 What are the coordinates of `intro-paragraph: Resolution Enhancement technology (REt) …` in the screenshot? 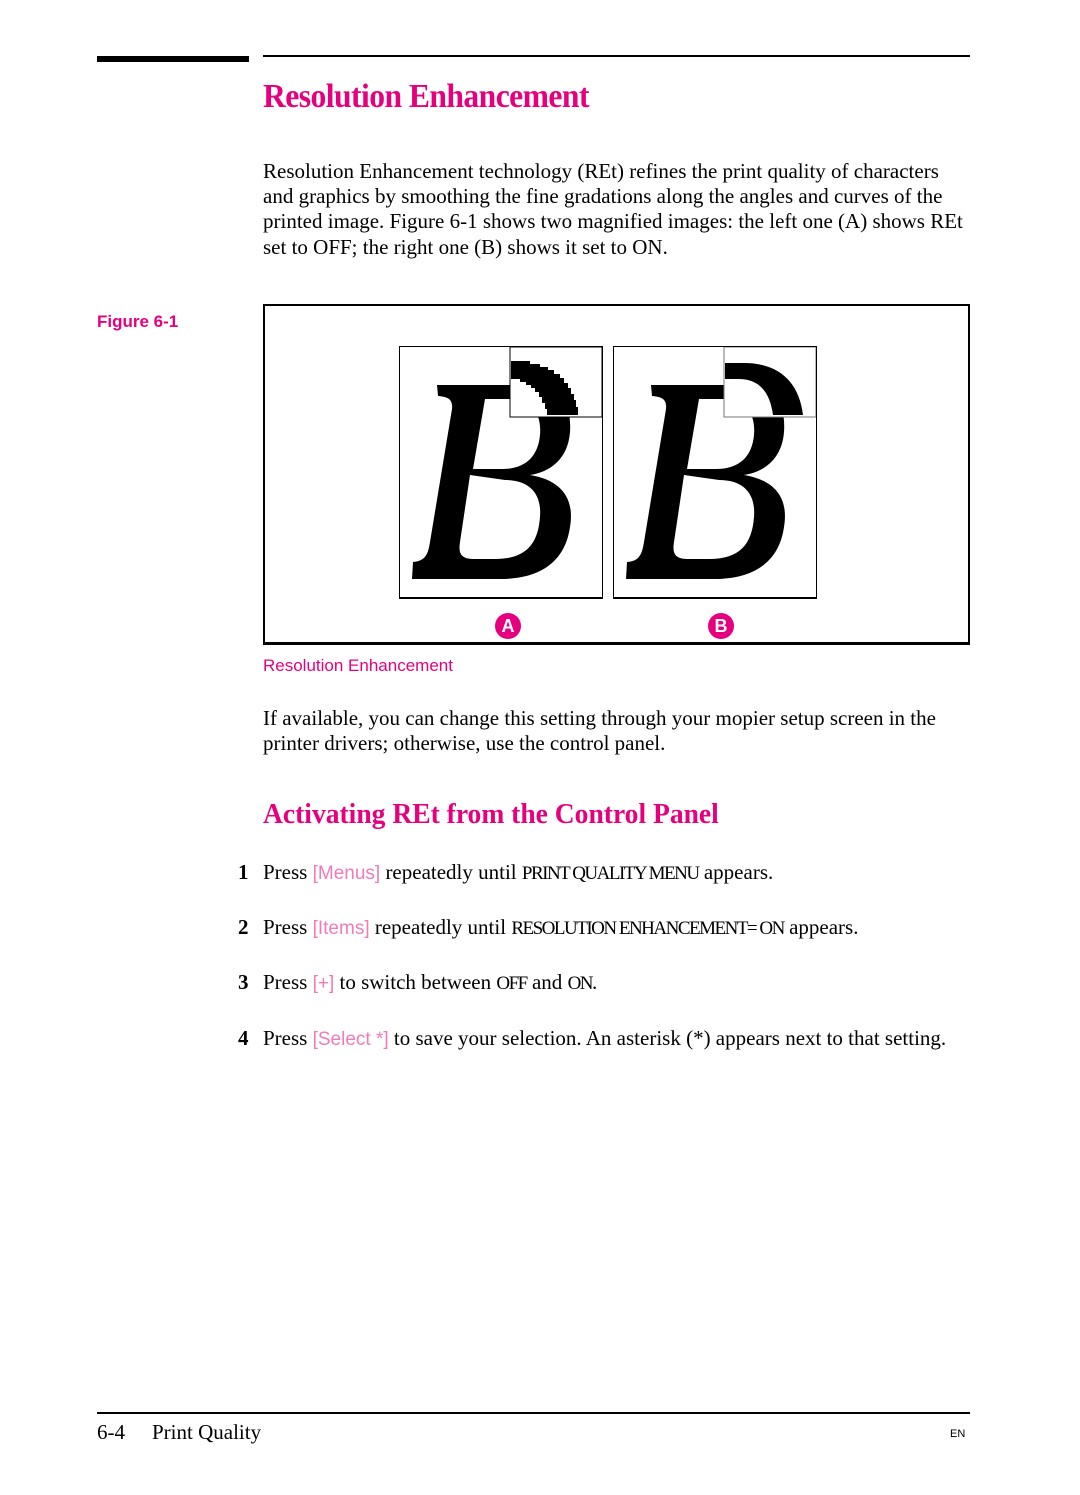 It's located at (615, 209).